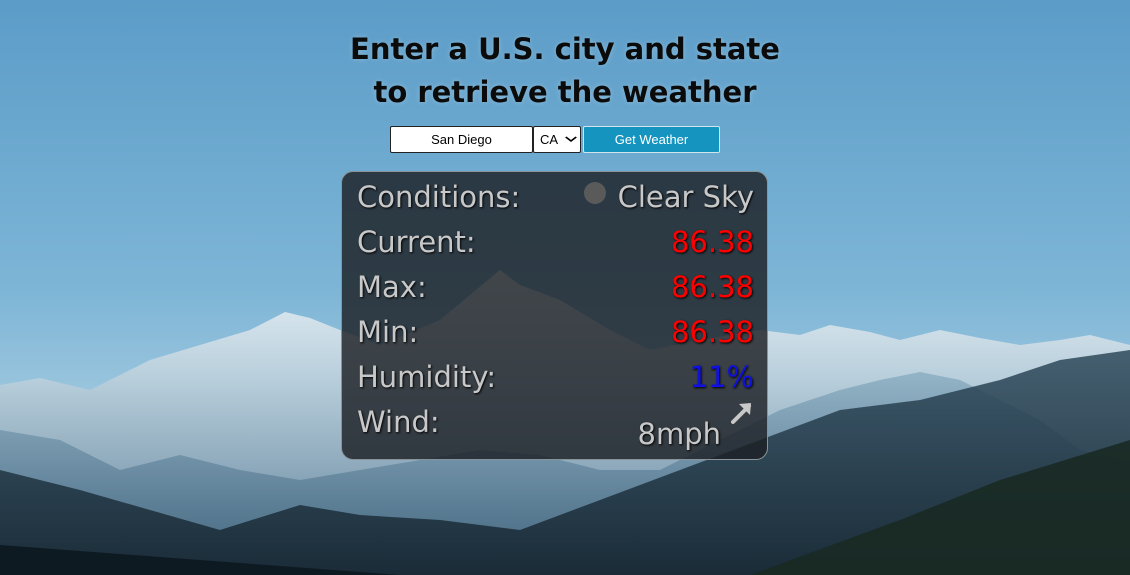 Image resolution: width=1130 pixels, height=575 pixels. What do you see at coordinates (549, 139) in the screenshot?
I see `state-select-value: CA` at bounding box center [549, 139].